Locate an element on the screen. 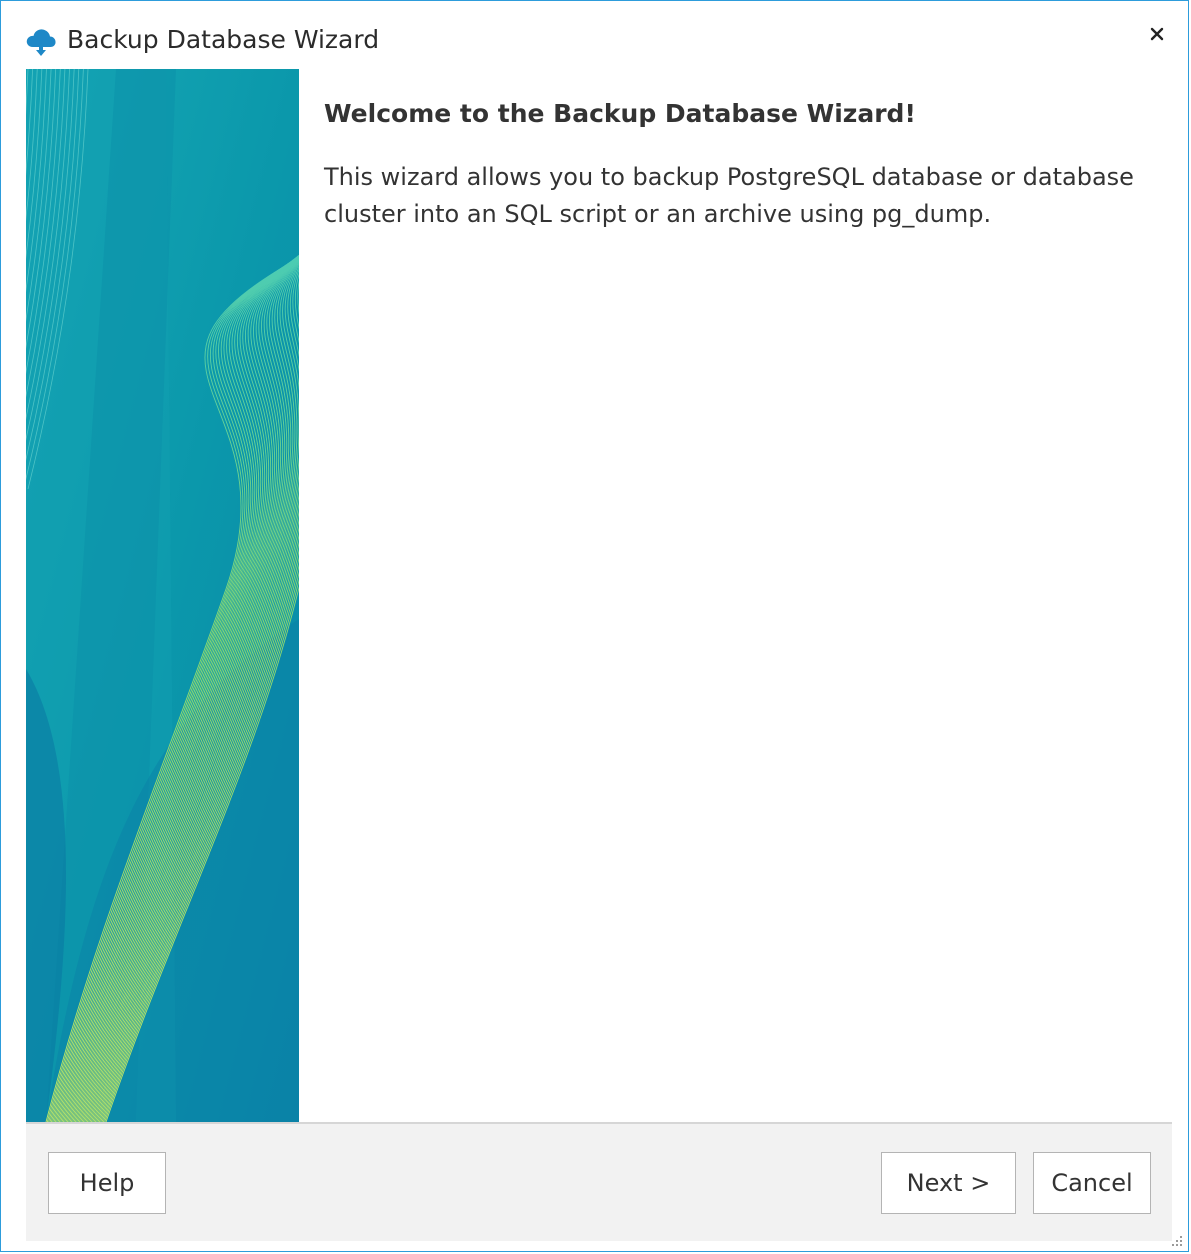 This screenshot has width=1191, height=1254. help-button: Help is located at coordinates (107, 1183).